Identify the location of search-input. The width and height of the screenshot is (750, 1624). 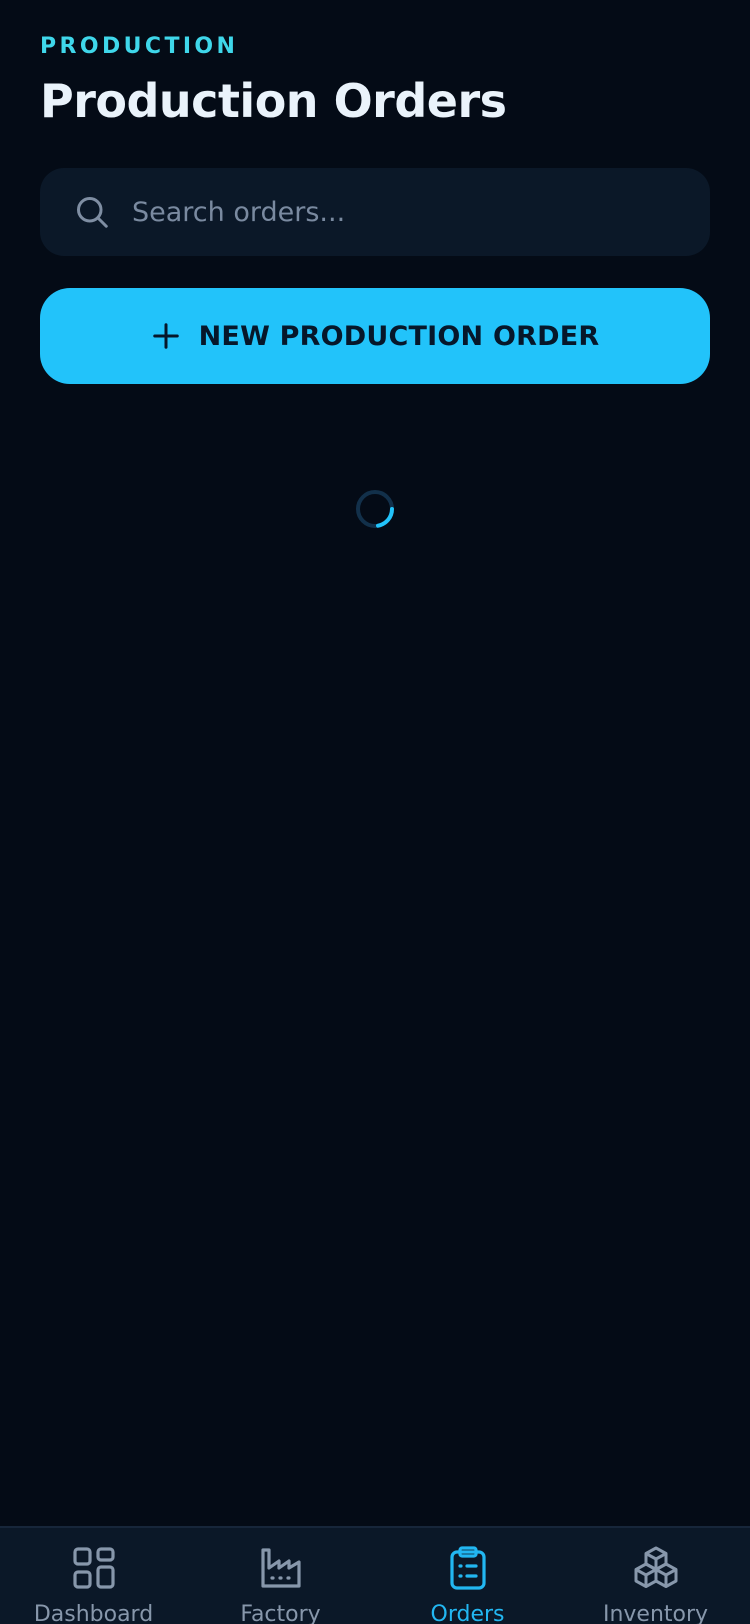
(412, 212).